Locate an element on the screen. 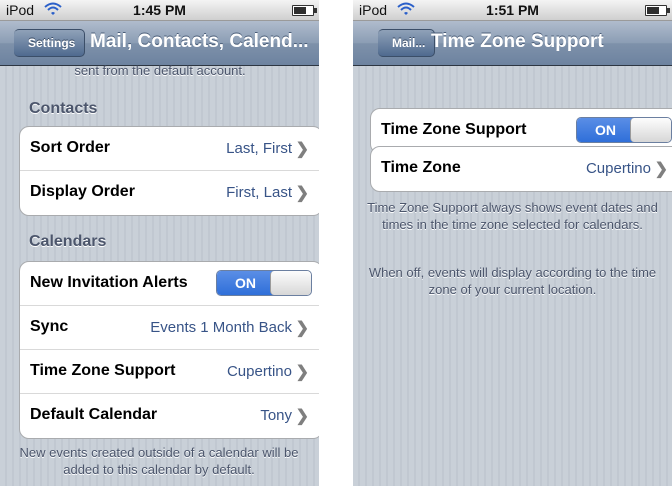  page-title: Time Zone Support is located at coordinates (517, 41).